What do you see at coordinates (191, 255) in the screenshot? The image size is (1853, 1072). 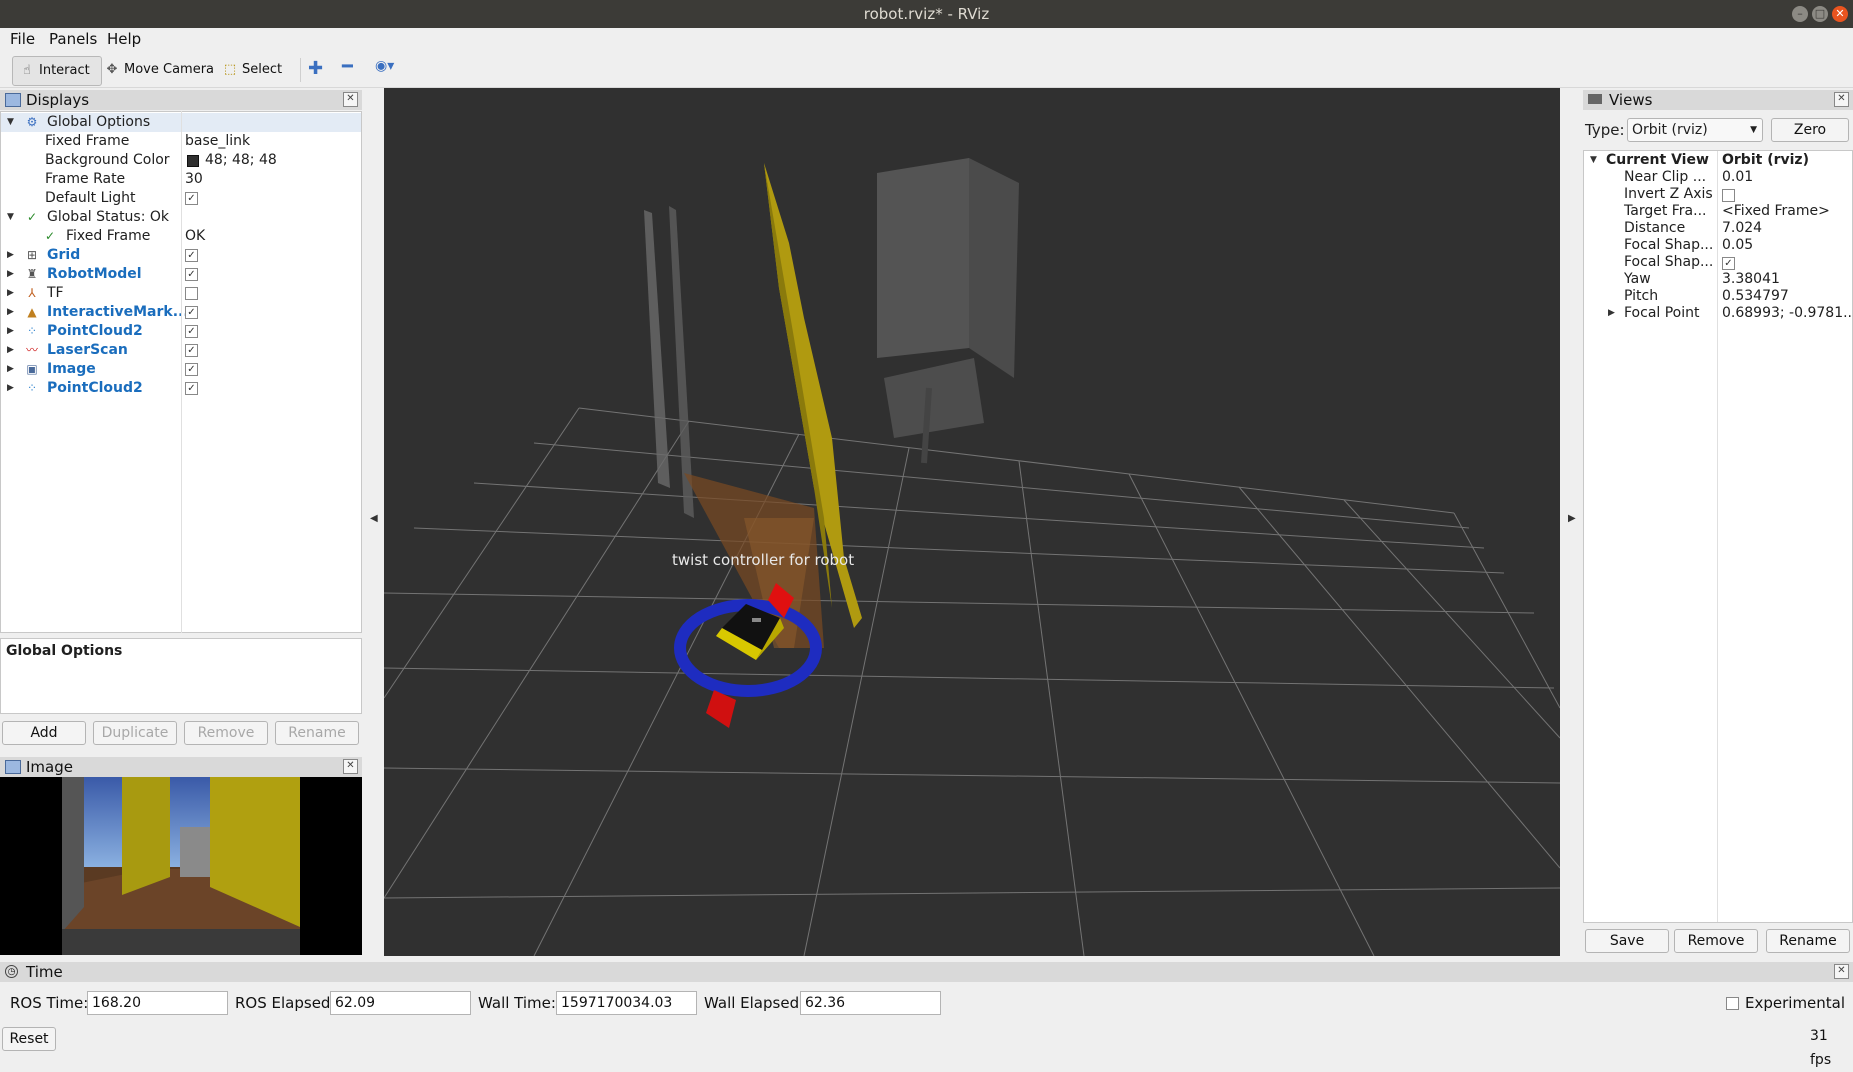 I see `grid-checkbox: ✓` at bounding box center [191, 255].